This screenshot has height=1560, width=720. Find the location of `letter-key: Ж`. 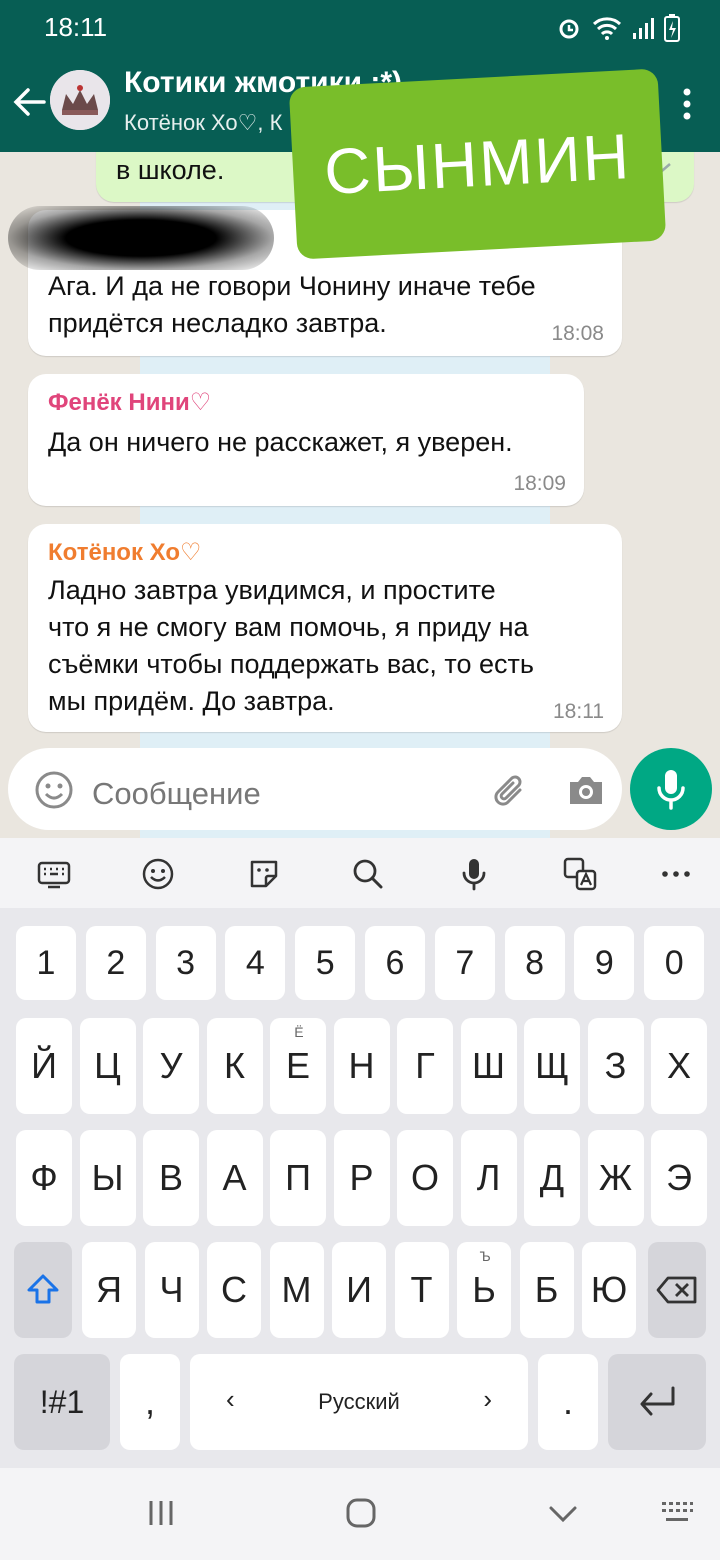

letter-key: Ж is located at coordinates (615, 1178).